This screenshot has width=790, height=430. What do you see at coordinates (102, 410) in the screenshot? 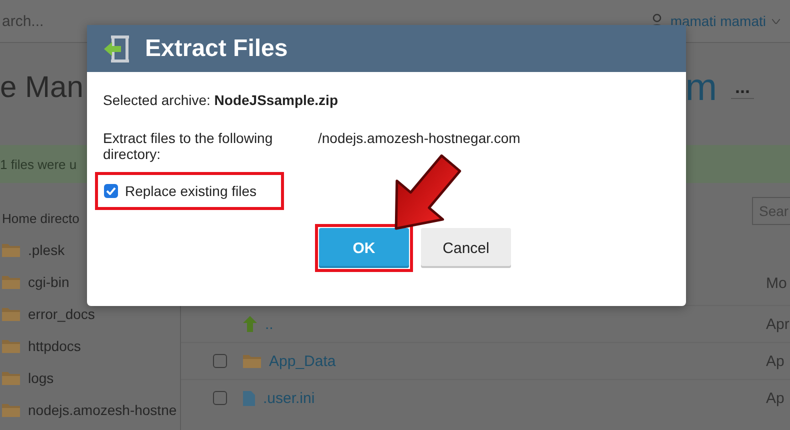
I see `folder-item: nodejs.amozesh-hostne` at bounding box center [102, 410].